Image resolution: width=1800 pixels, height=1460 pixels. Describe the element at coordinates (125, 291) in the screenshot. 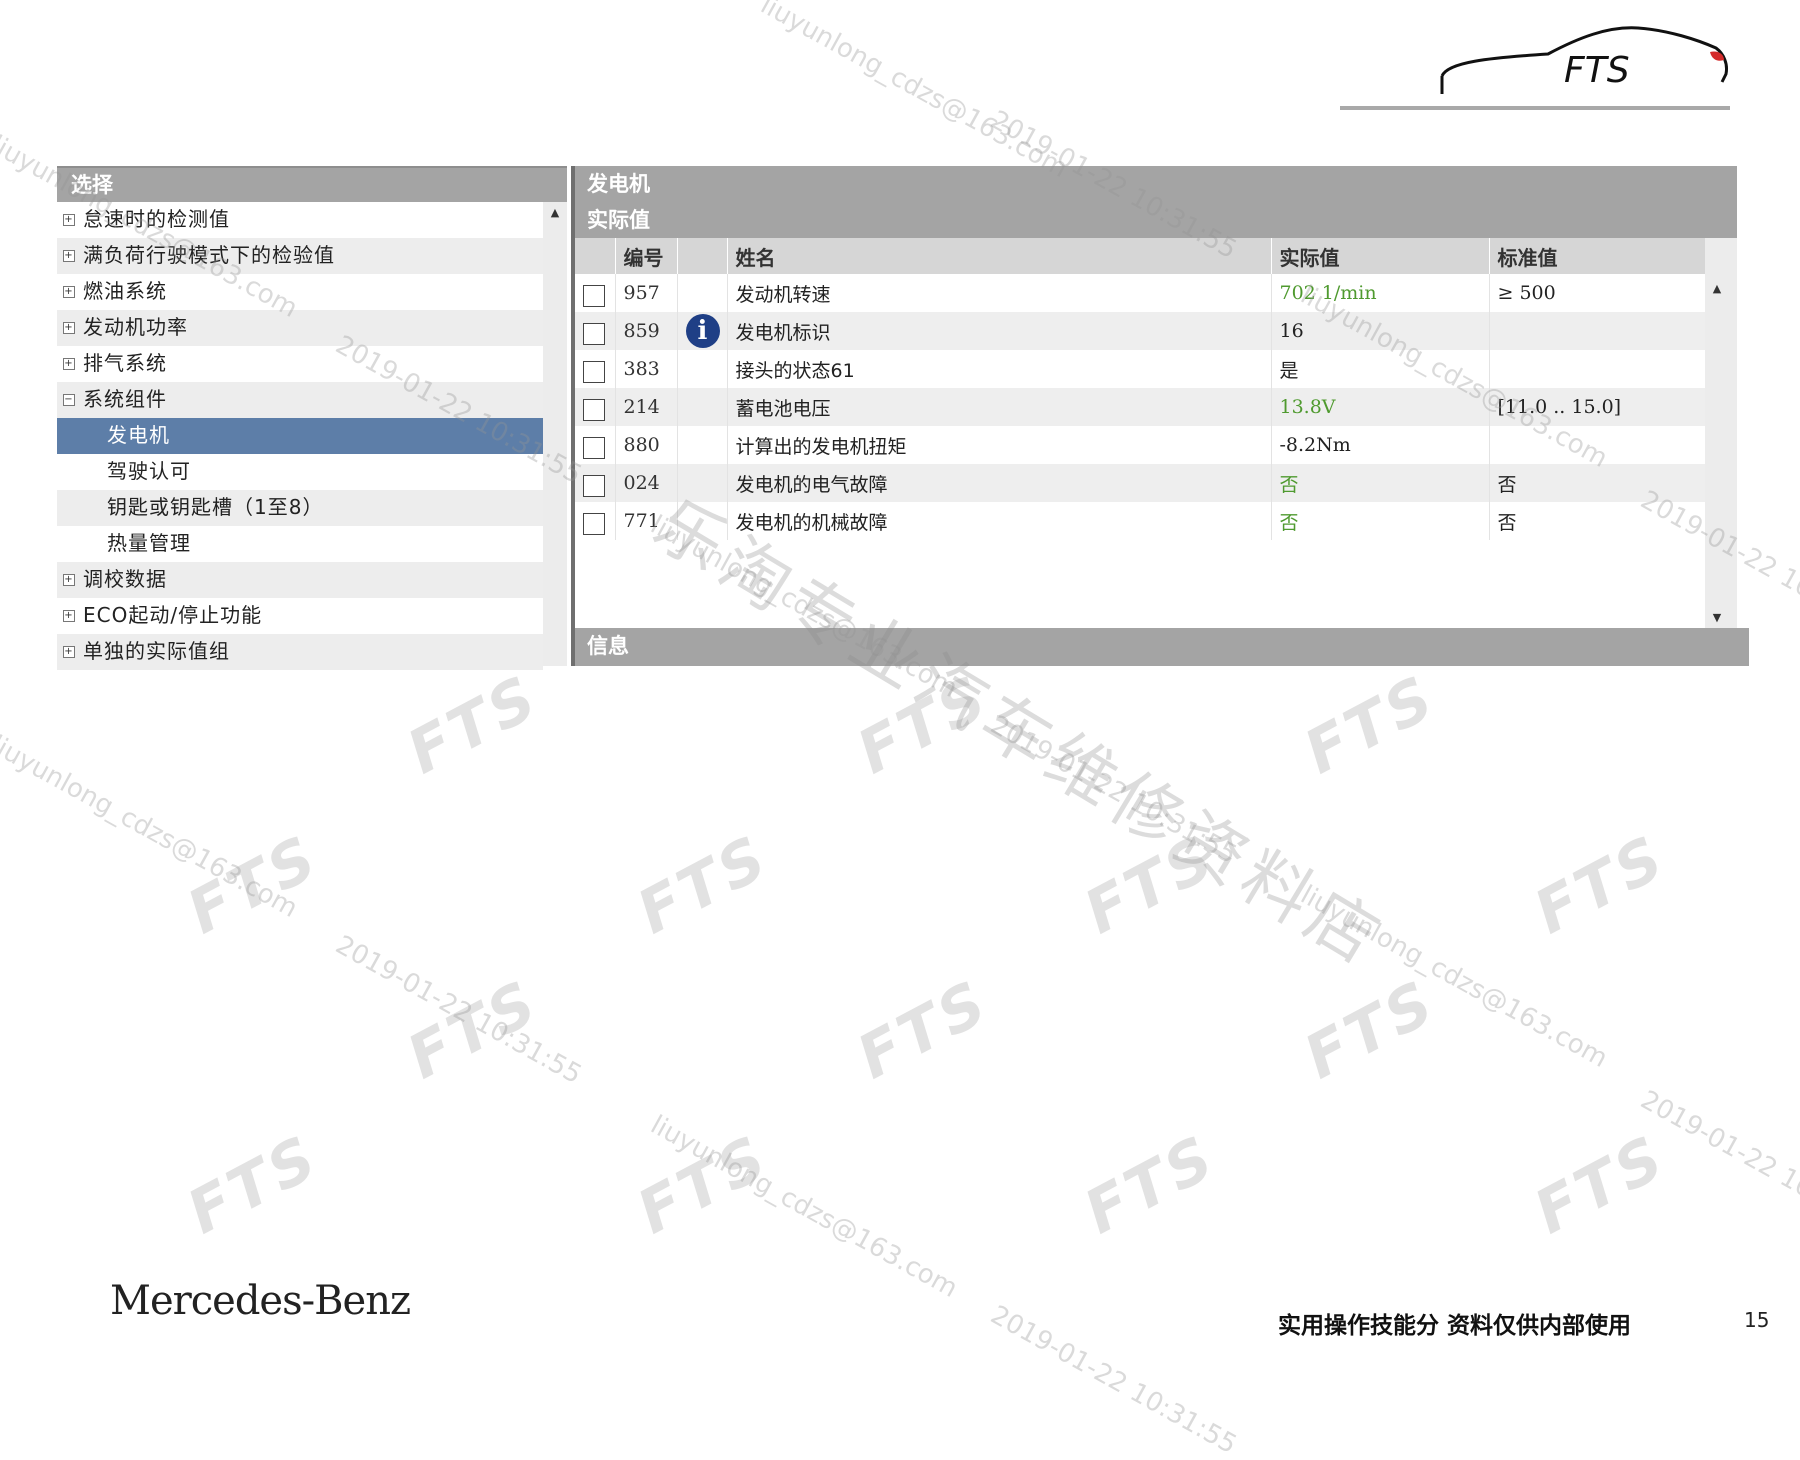

I see `tree-item-label: 燃油系统` at that location.